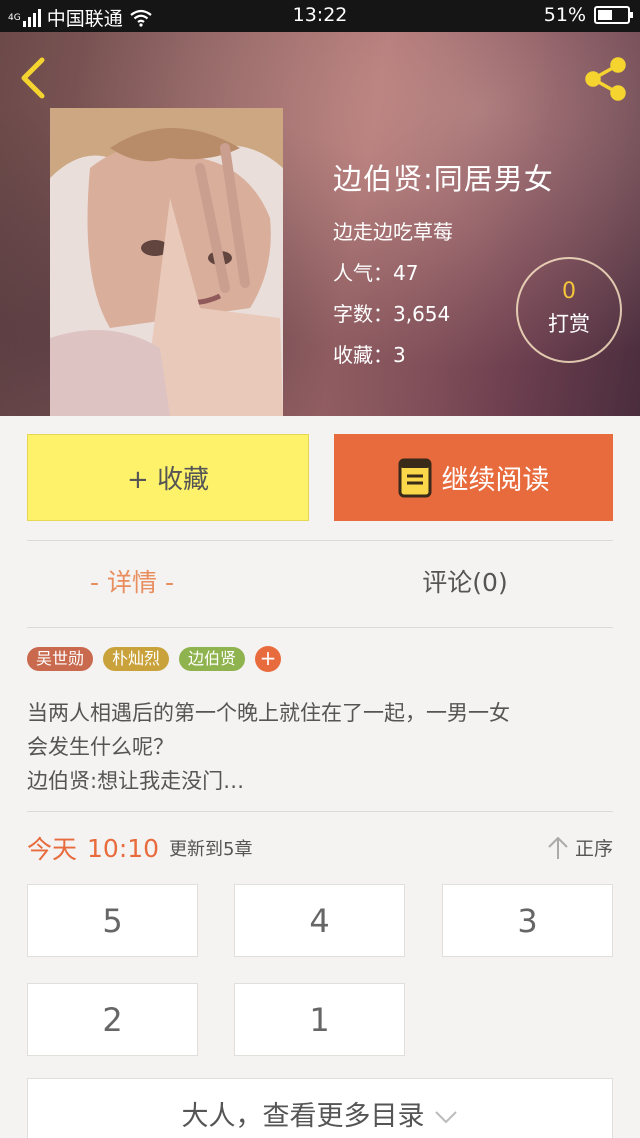  Describe the element at coordinates (268, 713) in the screenshot. I see `description-line: 当两人相遇后的第一个晚上就住在了一起，一男一女` at that location.